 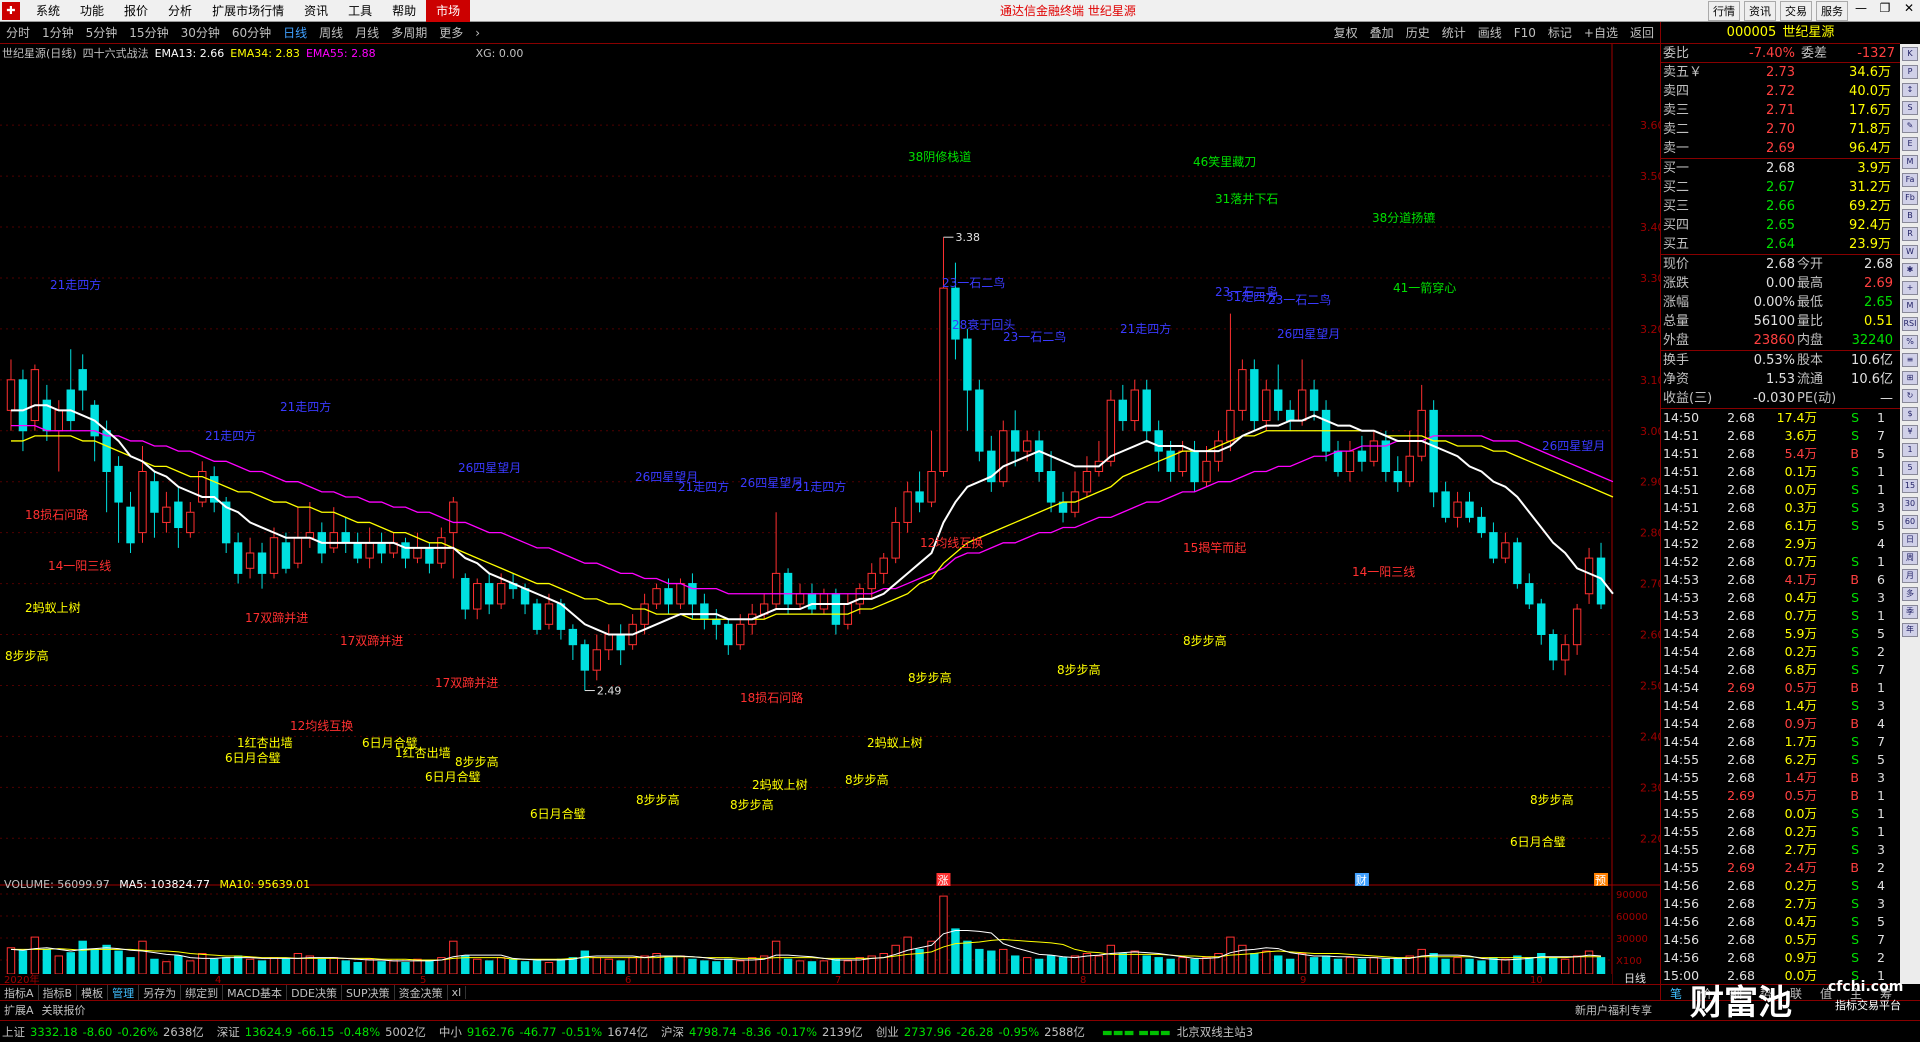 What do you see at coordinates (1910, 378) in the screenshot?
I see `side-tool-icon: ⊞` at bounding box center [1910, 378].